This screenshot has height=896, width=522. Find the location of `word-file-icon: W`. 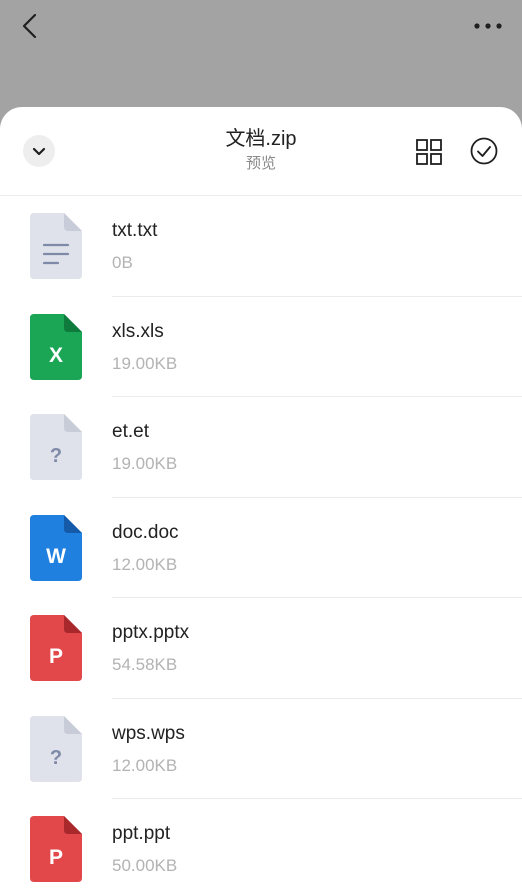

word-file-icon: W is located at coordinates (56, 547).